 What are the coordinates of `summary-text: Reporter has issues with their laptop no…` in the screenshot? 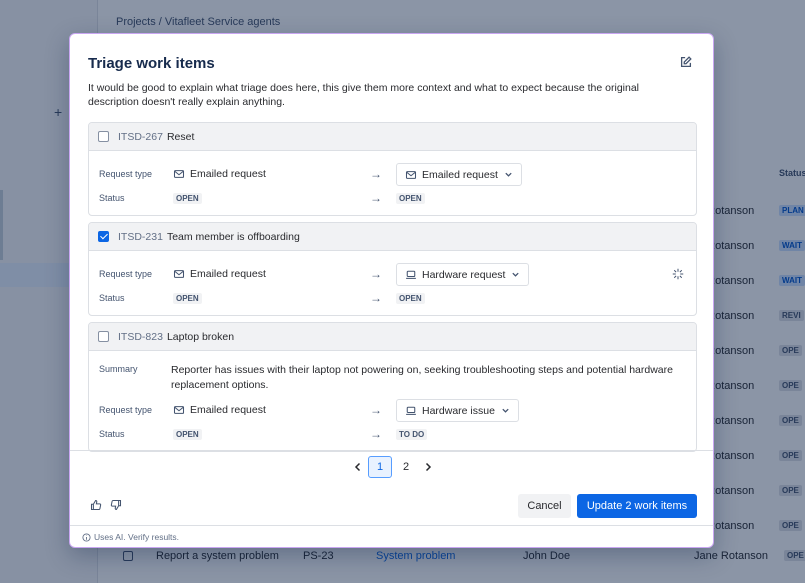 It's located at (422, 377).